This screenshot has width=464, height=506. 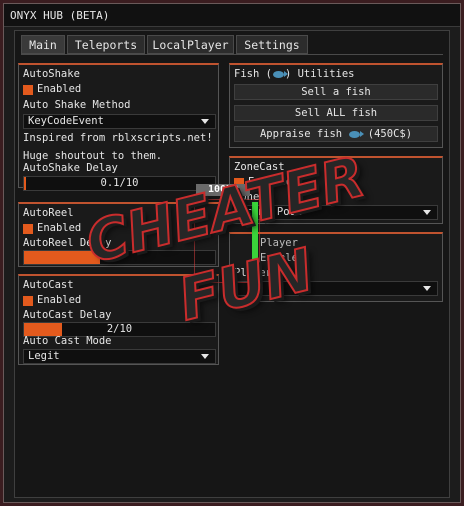 What do you see at coordinates (67, 315) in the screenshot?
I see `autocast-delay-label: AutoCast Delay` at bounding box center [67, 315].